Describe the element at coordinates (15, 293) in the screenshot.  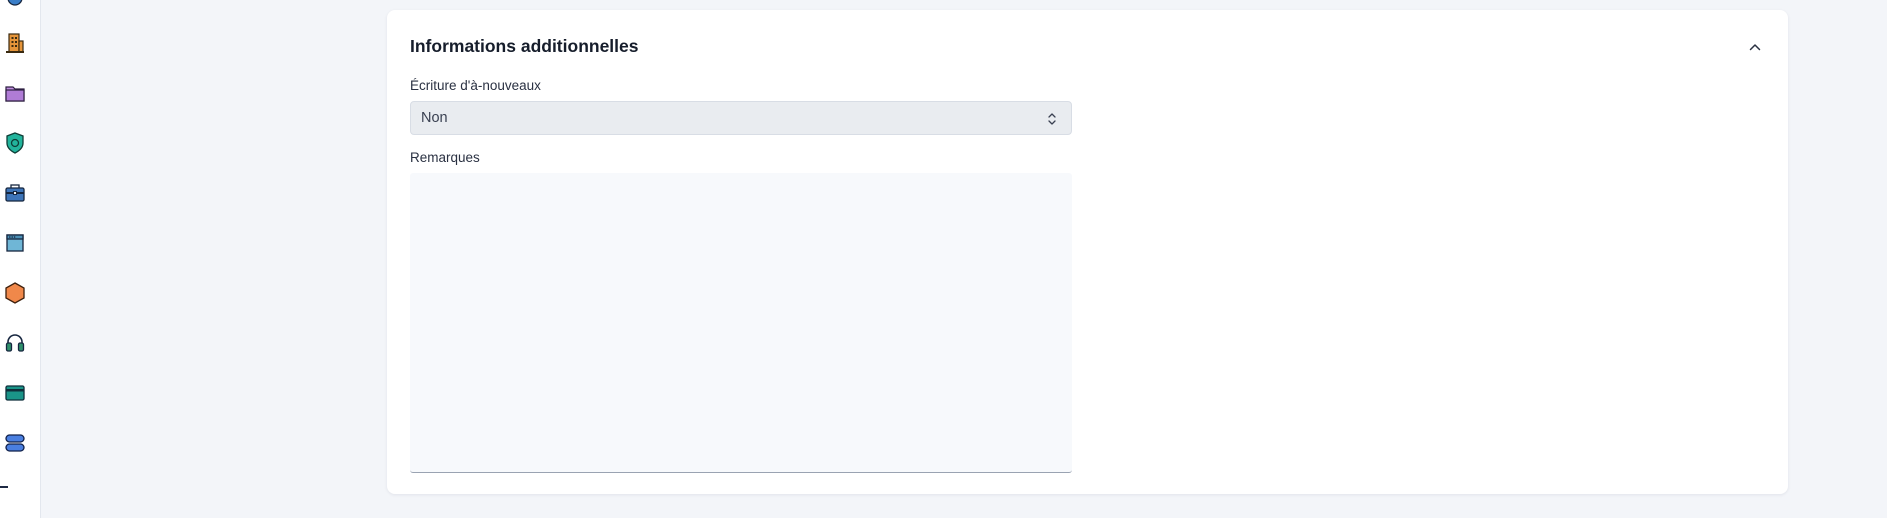
I see `hexagon-icon` at that location.